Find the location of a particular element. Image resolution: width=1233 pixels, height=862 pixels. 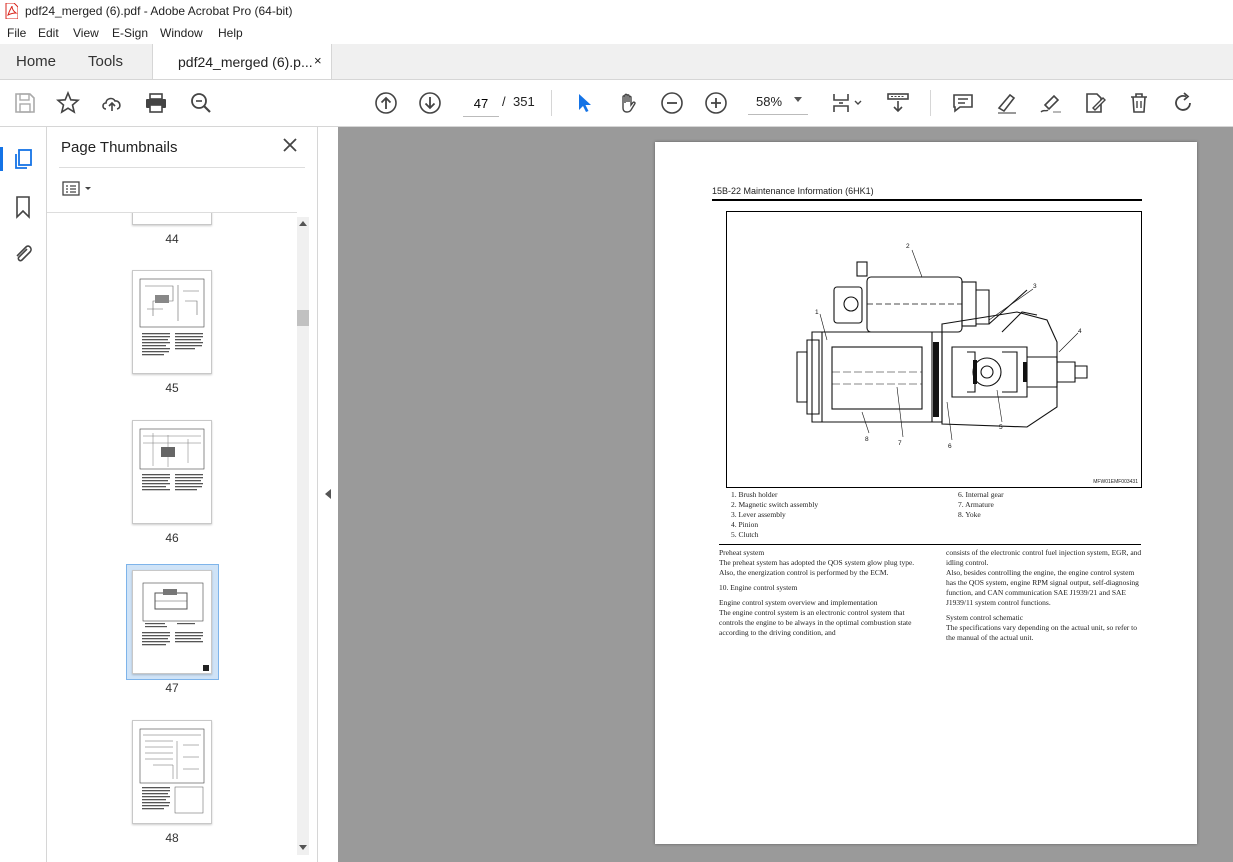

thumbnail-page-number: 46 is located at coordinates (172, 538).